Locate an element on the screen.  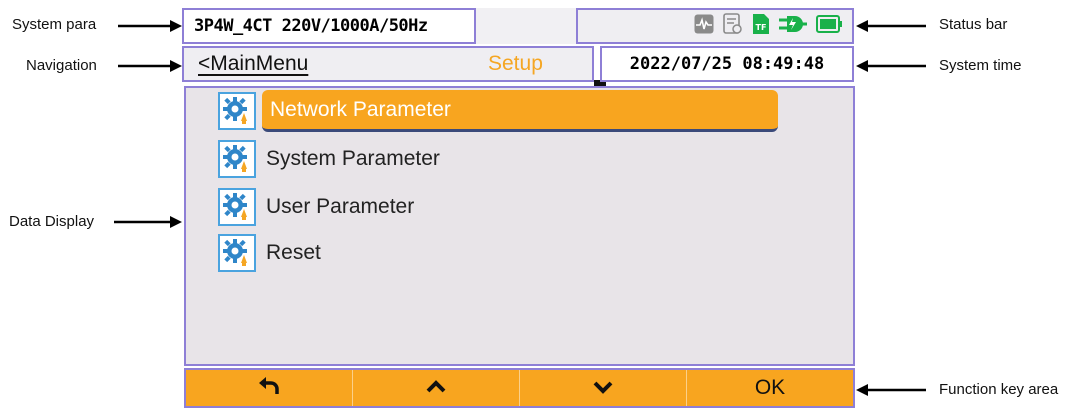
back-arrow-icon is located at coordinates (269, 388).